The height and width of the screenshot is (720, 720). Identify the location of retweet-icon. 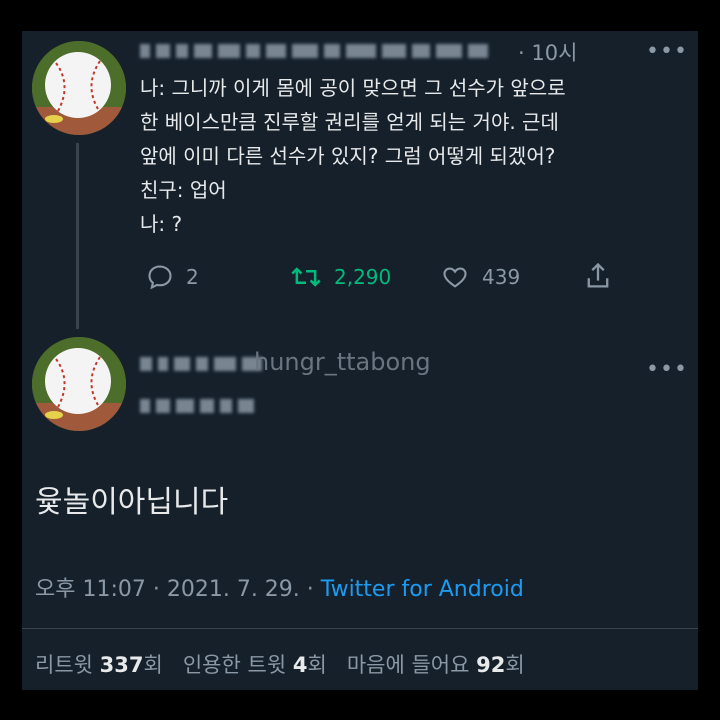
(306, 277).